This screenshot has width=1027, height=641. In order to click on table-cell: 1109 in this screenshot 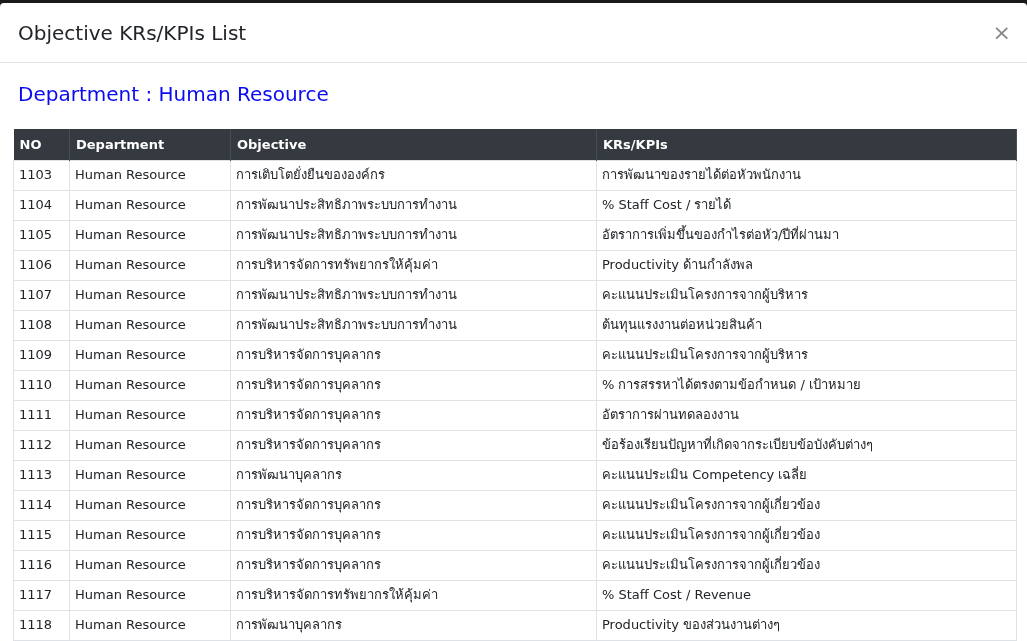, I will do `click(41, 355)`.